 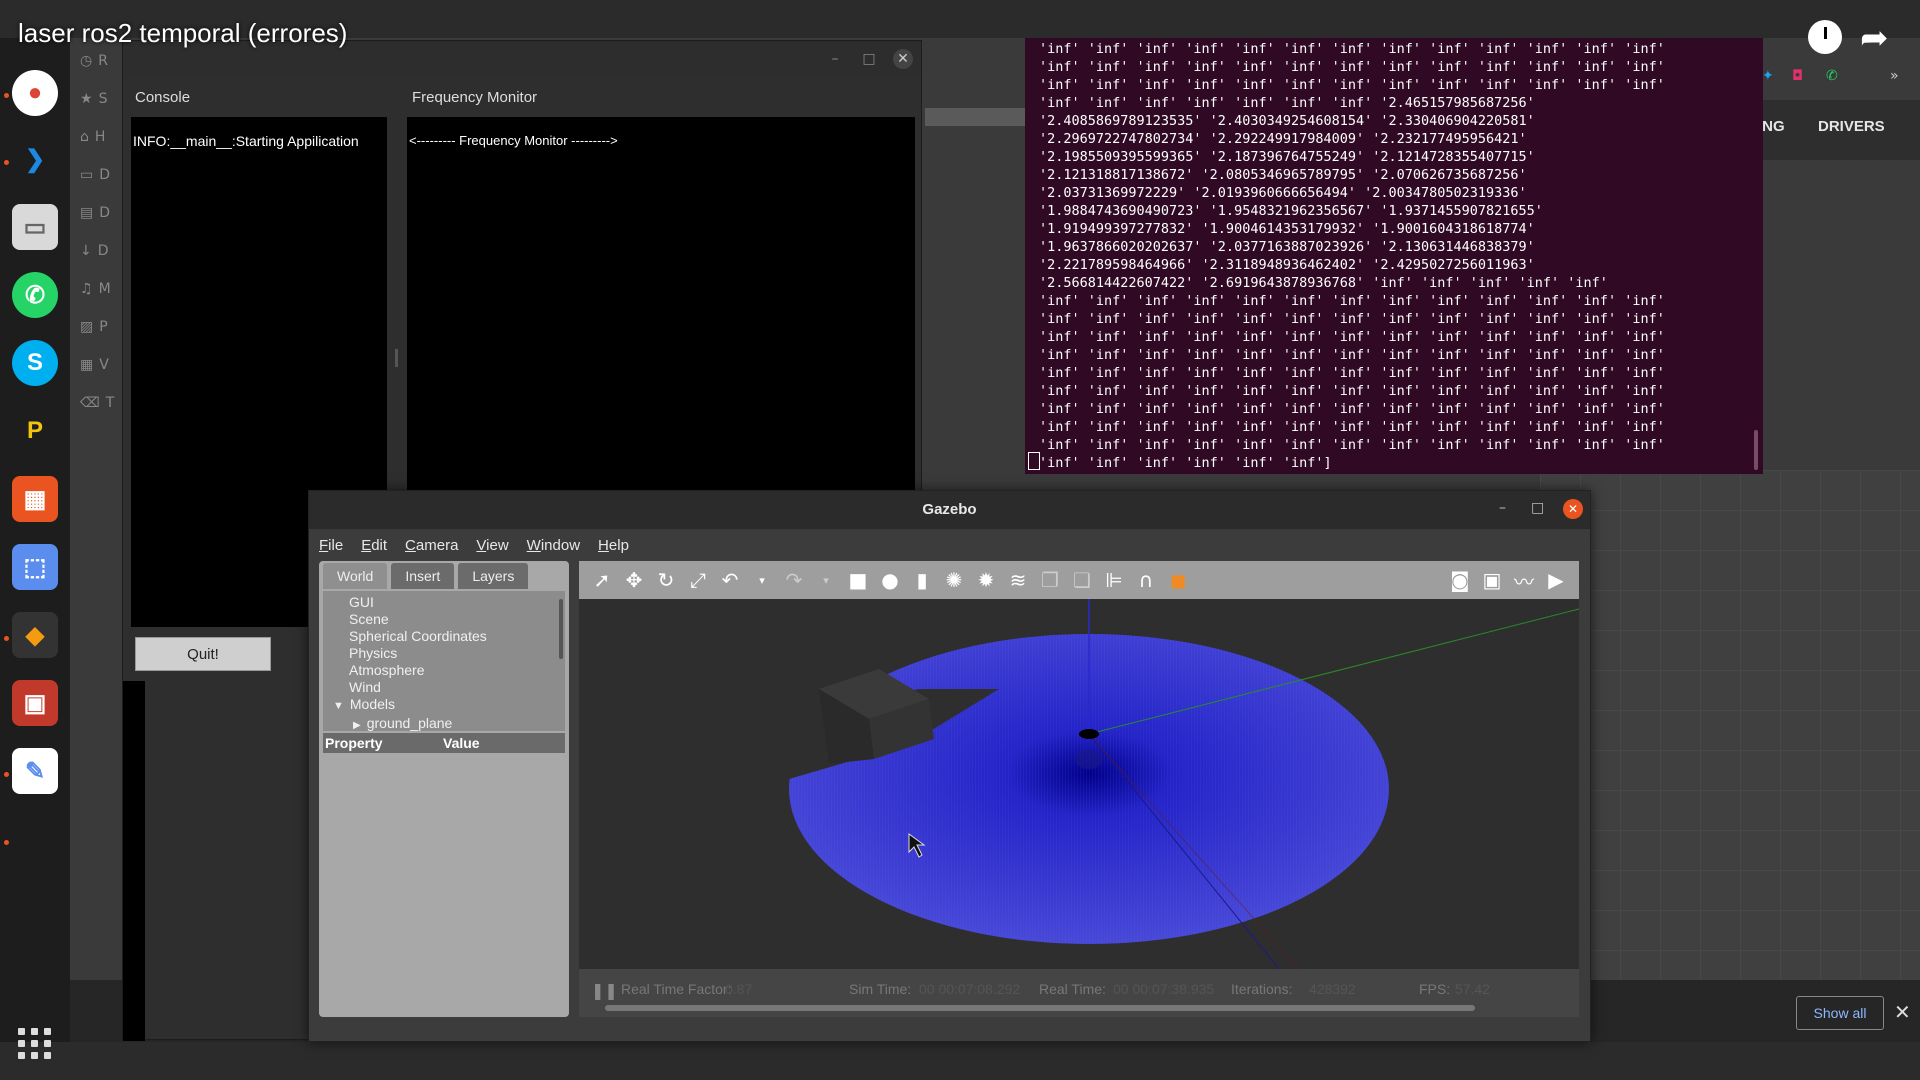 I want to click on align-icon: ⊫, so click(x=1114, y=580).